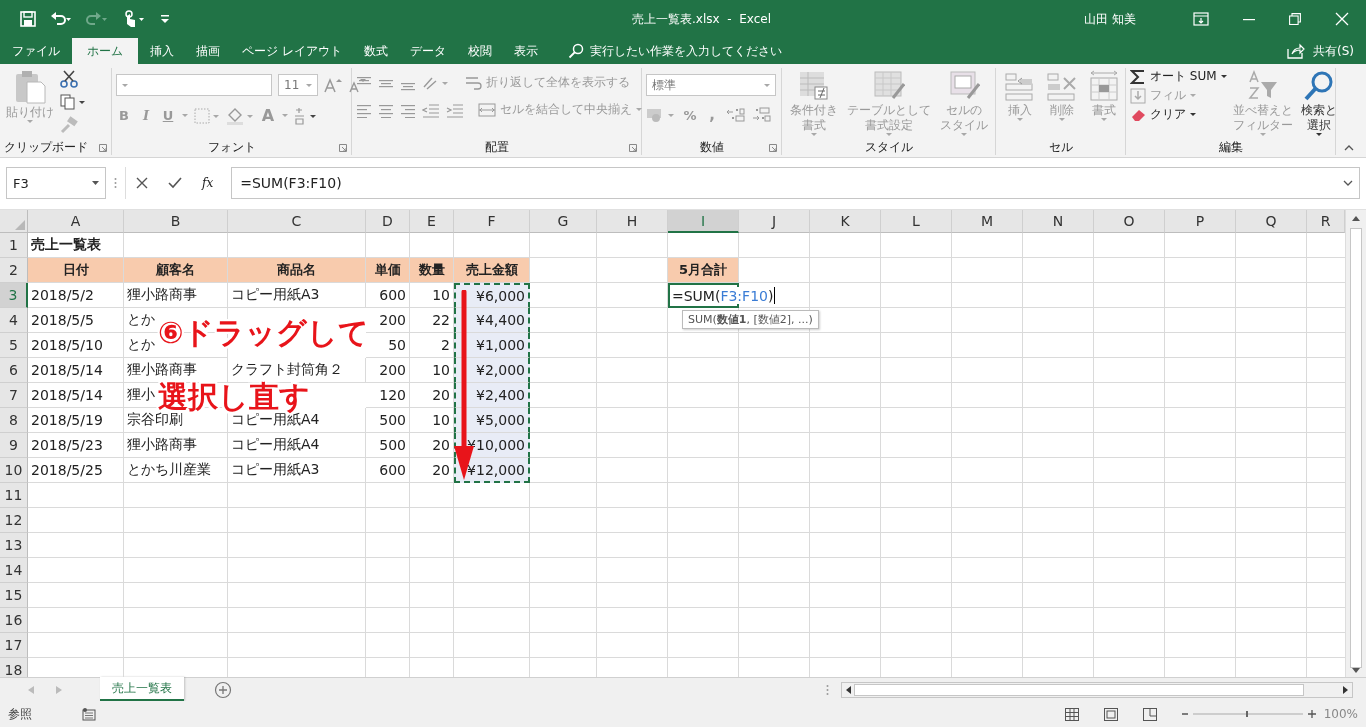 The width and height of the screenshot is (1366, 728). Describe the element at coordinates (1295, 19) in the screenshot. I see `restore-icon` at that location.